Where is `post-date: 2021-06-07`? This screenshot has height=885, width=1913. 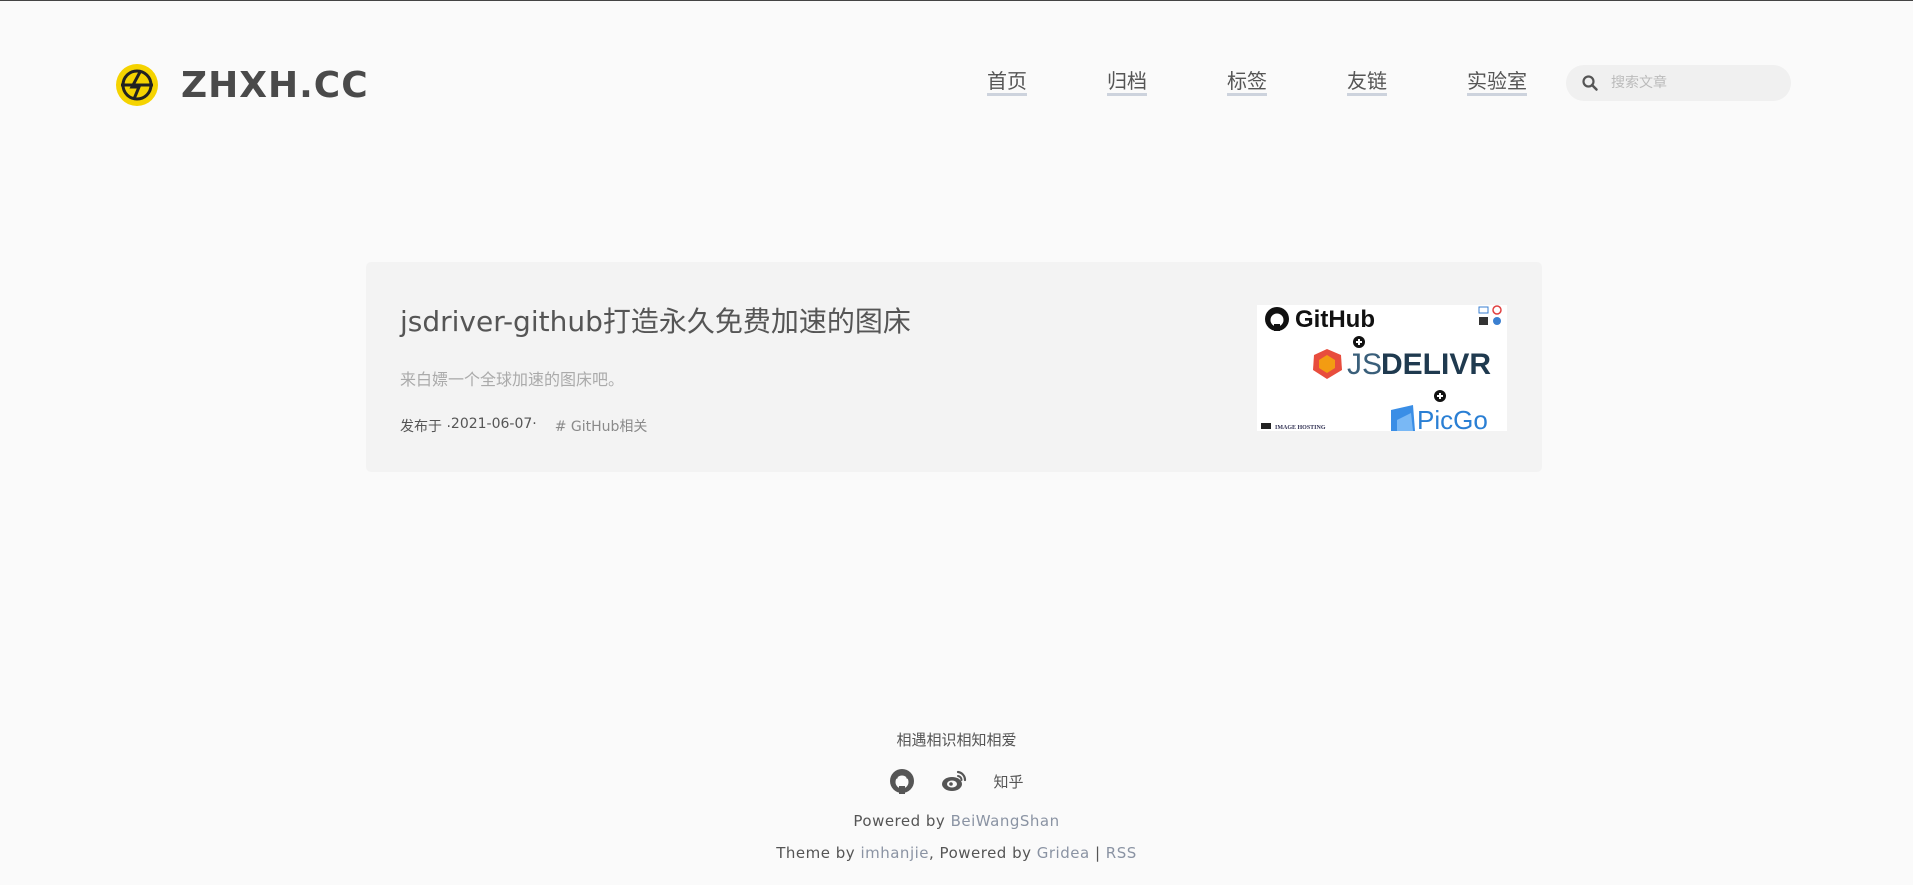 post-date: 2021-06-07 is located at coordinates (491, 424).